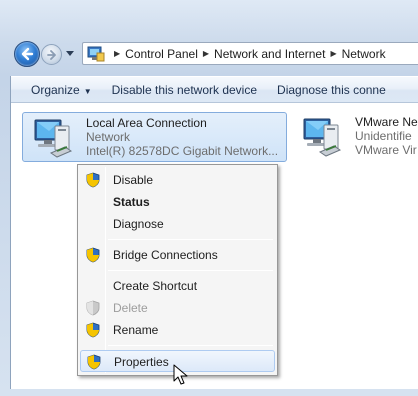 Image resolution: width=418 pixels, height=396 pixels. What do you see at coordinates (96, 53) in the screenshot?
I see `control-panel-icon` at bounding box center [96, 53].